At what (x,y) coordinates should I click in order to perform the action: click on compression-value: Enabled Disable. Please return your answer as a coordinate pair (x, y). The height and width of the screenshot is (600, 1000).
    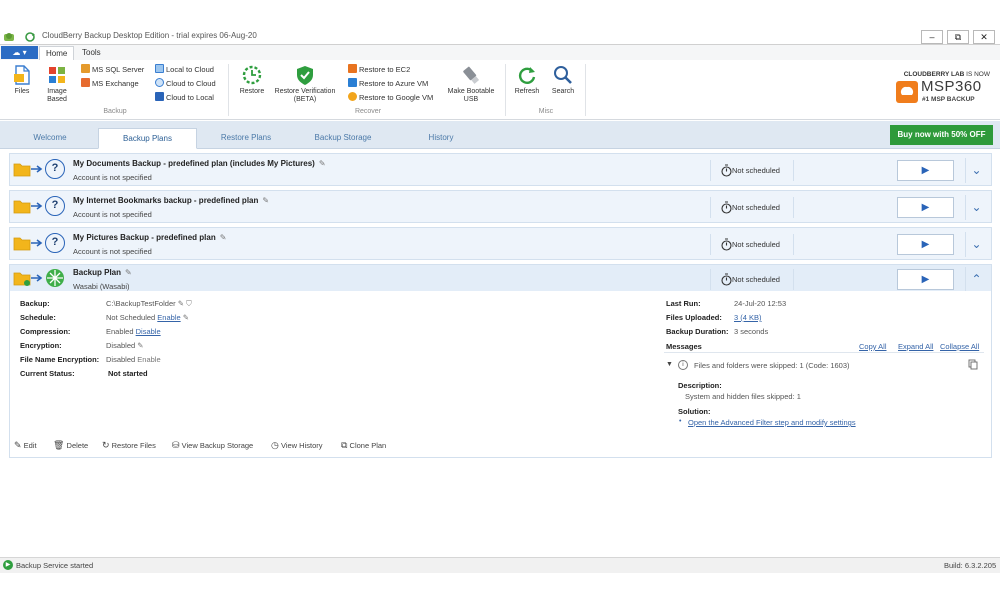
    Looking at the image, I should click on (133, 331).